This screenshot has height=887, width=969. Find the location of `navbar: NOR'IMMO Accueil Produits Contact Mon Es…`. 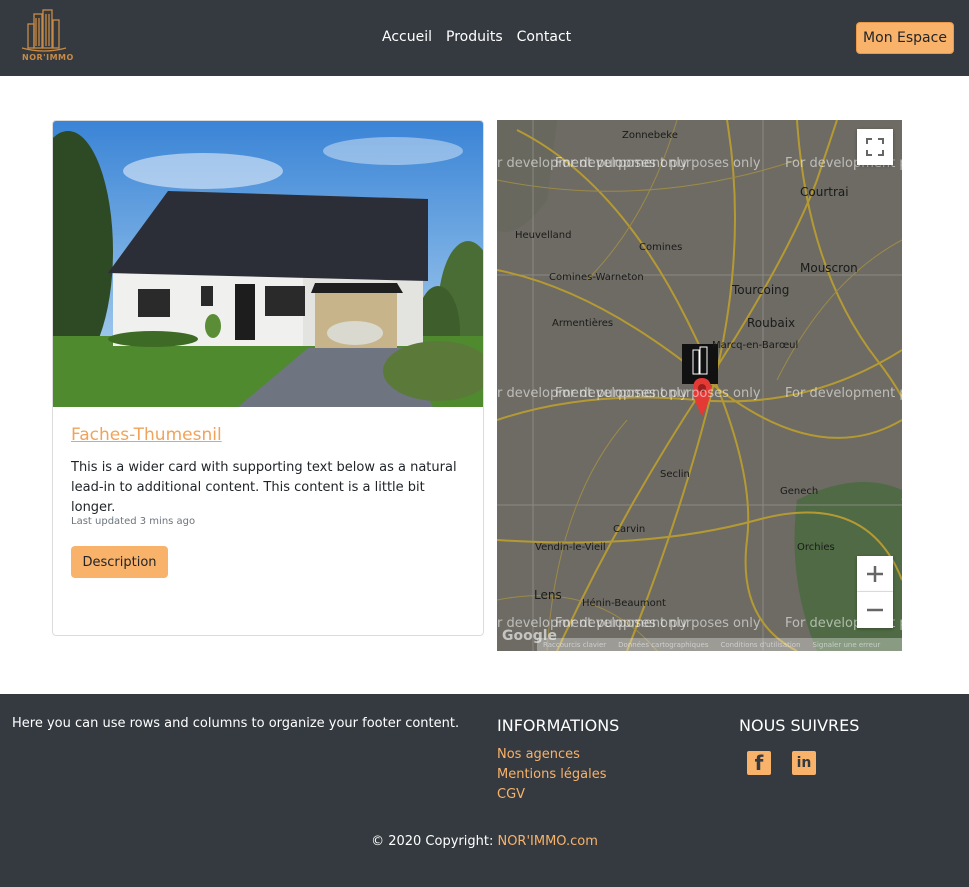

navbar: NOR'IMMO Accueil Produits Contact Mon Es… is located at coordinates (484, 38).